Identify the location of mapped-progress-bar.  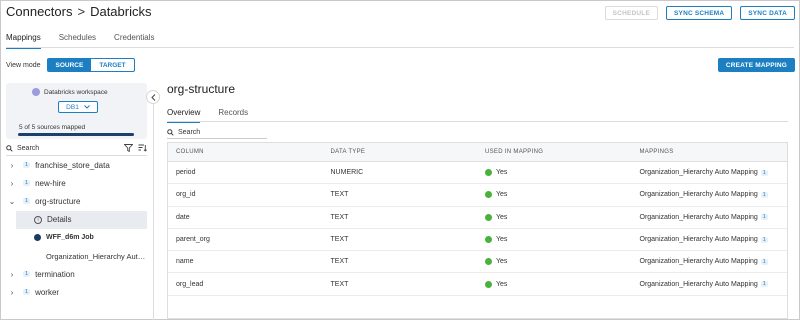
(76, 134).